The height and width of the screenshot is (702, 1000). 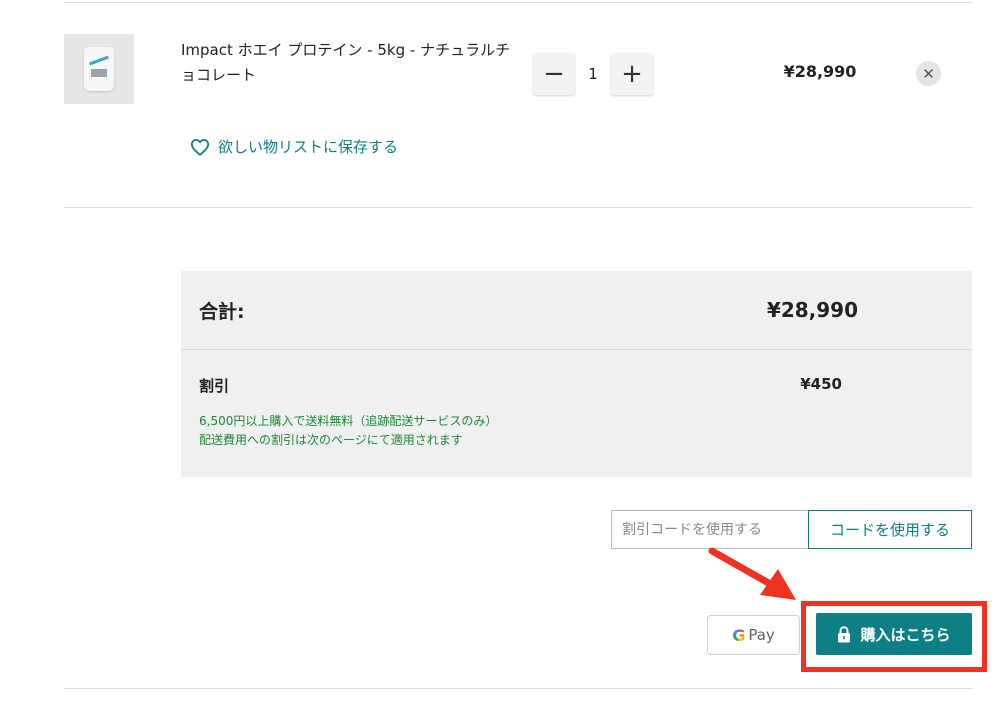 I want to click on increment-button: +, so click(x=632, y=74).